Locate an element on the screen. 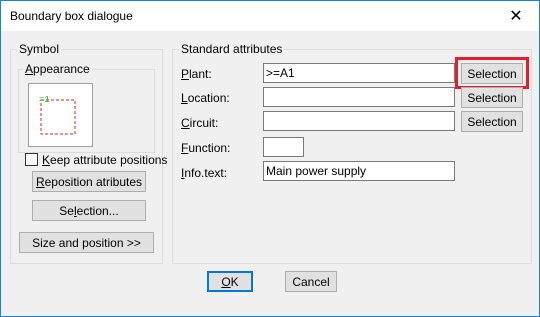 Image resolution: width=540 pixels, height=317 pixels. reposition-attributes-button: Reposition atributes is located at coordinates (89, 181).